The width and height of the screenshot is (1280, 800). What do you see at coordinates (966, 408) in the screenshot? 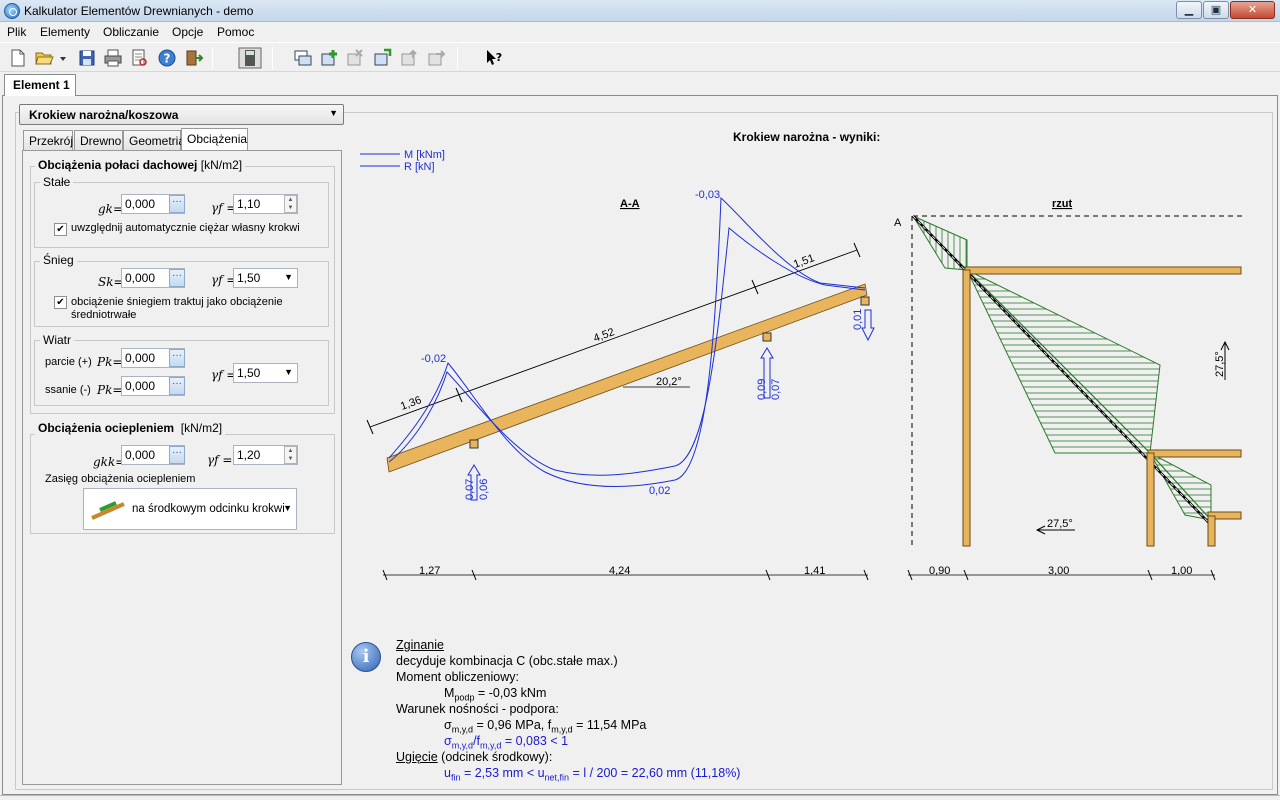
I see `plan-column-left` at bounding box center [966, 408].